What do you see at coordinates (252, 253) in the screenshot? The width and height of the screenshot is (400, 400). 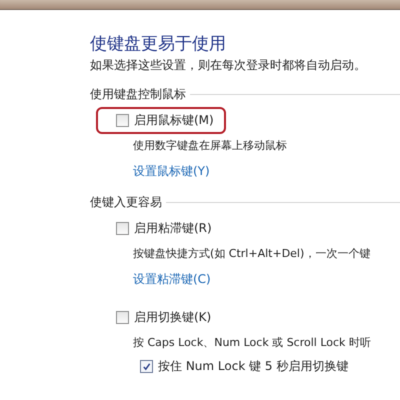 I see `option-description: 按键盘快捷方式(如 Ctrl+Alt+Del)，一次一个键` at bounding box center [252, 253].